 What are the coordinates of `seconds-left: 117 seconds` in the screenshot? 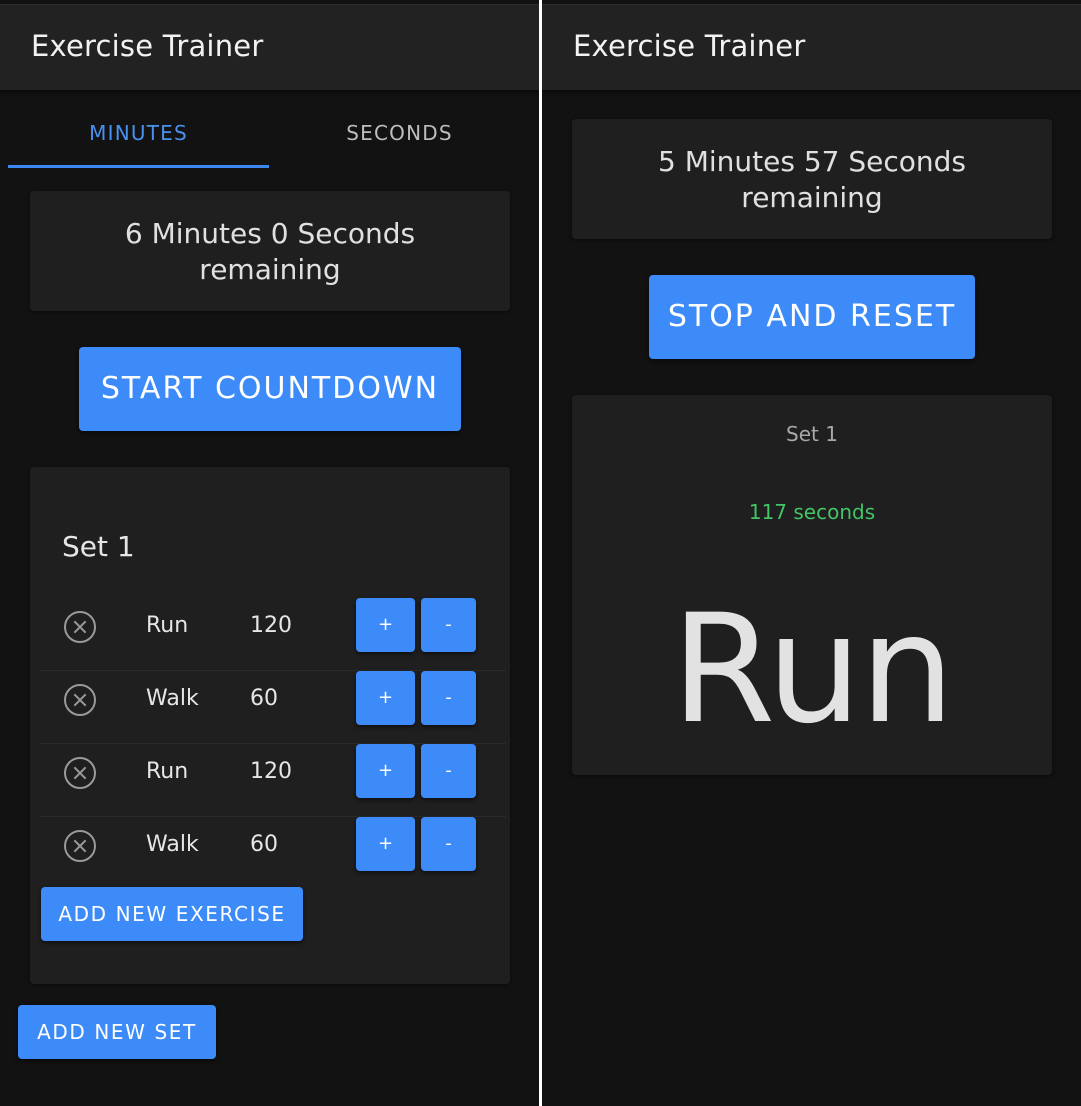 It's located at (812, 512).